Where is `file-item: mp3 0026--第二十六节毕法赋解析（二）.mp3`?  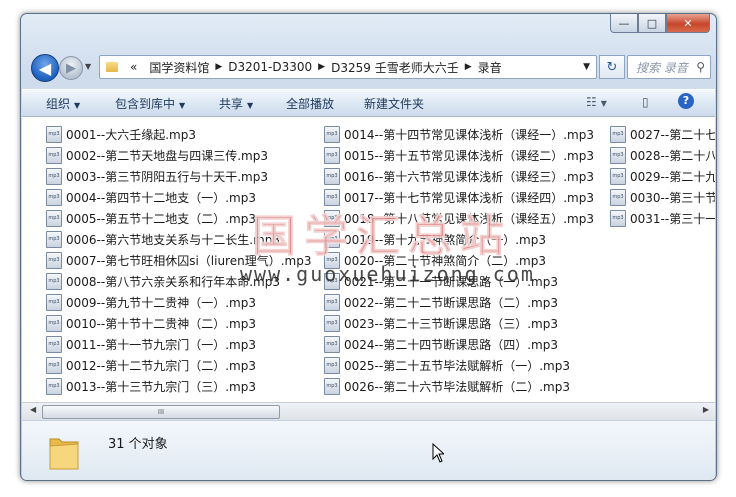
file-item: mp3 0026--第二十六节毕法赋解析（二）.mp3 is located at coordinates (447, 386).